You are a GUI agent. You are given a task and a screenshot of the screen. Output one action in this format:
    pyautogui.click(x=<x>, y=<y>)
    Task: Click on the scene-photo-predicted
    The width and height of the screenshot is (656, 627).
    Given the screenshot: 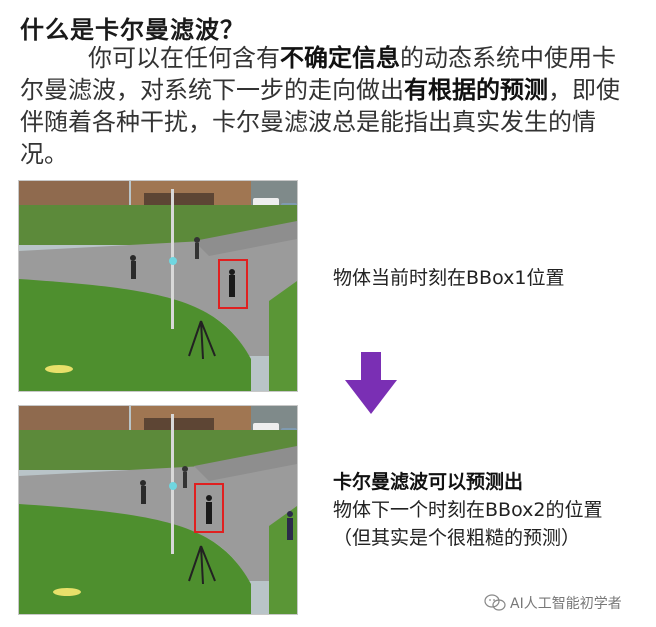 What is the action you would take?
    pyautogui.click(x=158, y=510)
    